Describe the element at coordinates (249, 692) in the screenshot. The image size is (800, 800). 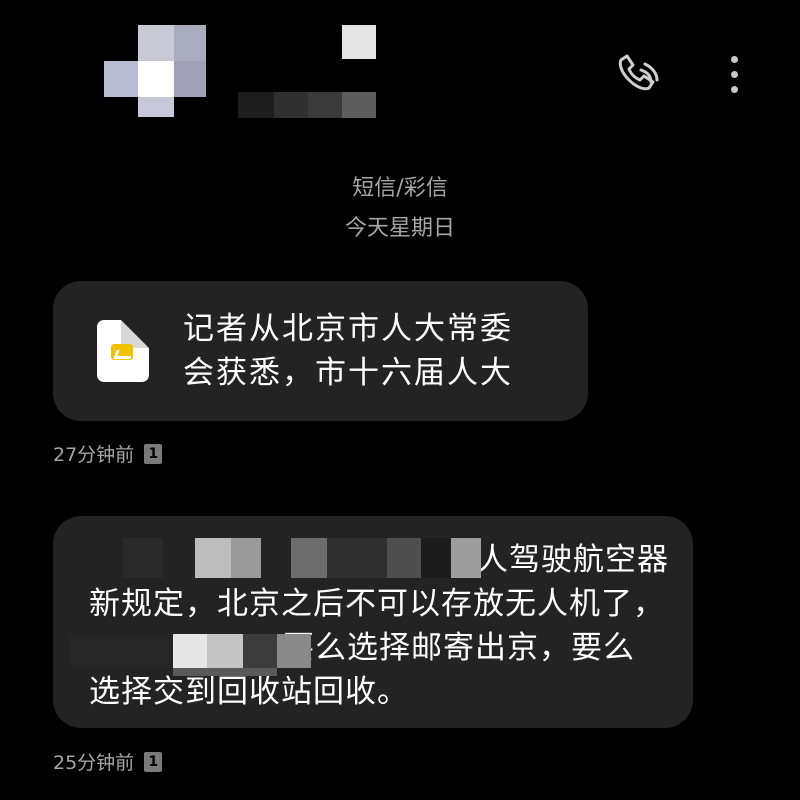
I see `message-line: 选择交到回收站回收。` at that location.